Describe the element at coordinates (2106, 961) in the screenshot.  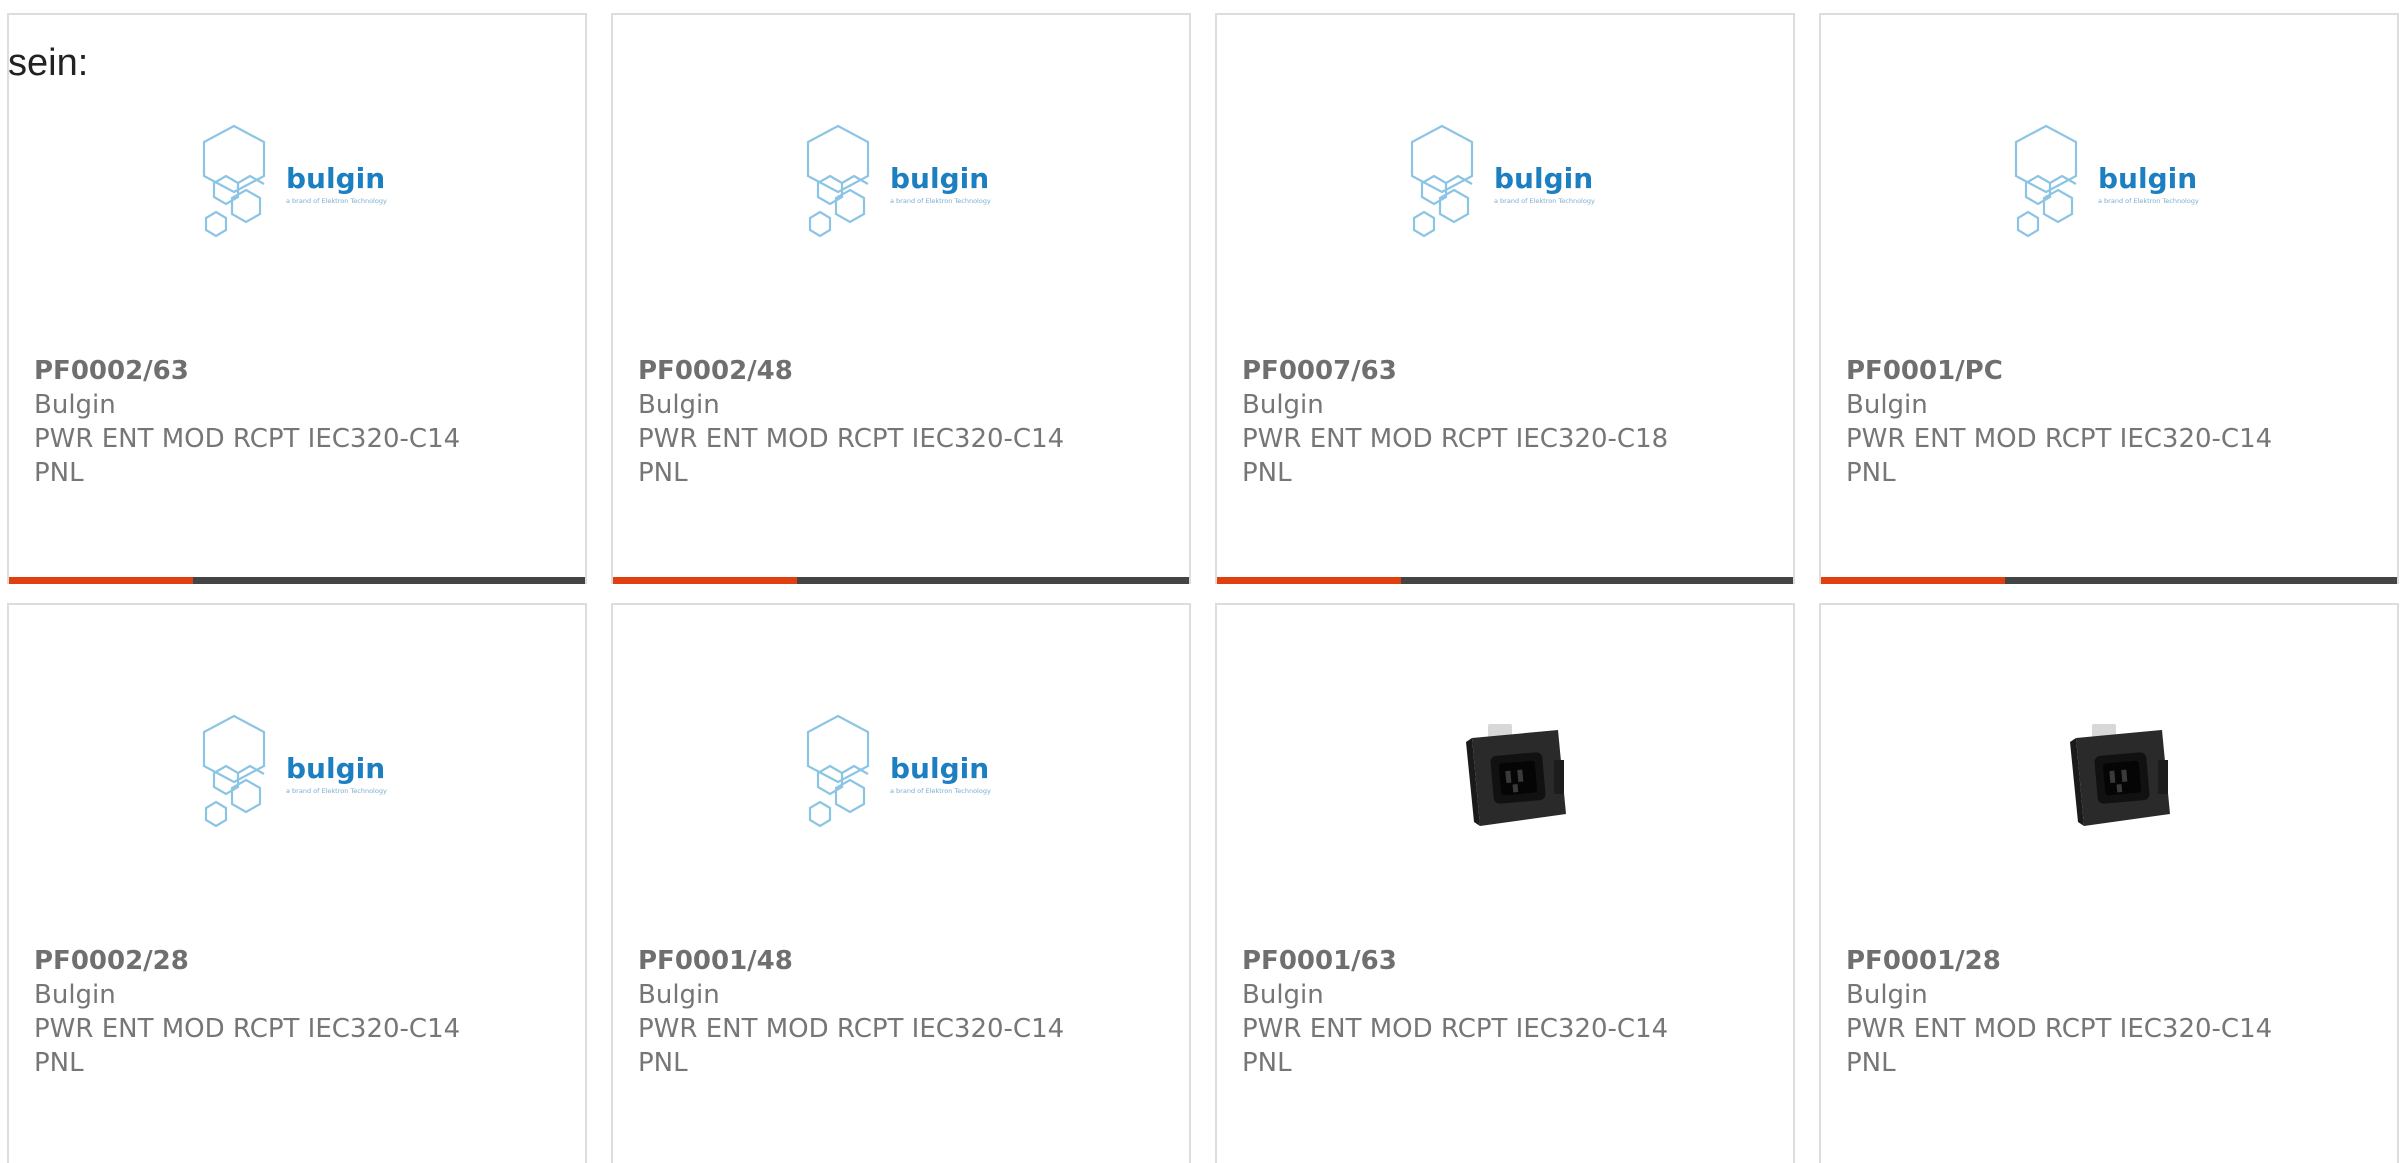
I see `product-part-number: PF0001/28` at that location.